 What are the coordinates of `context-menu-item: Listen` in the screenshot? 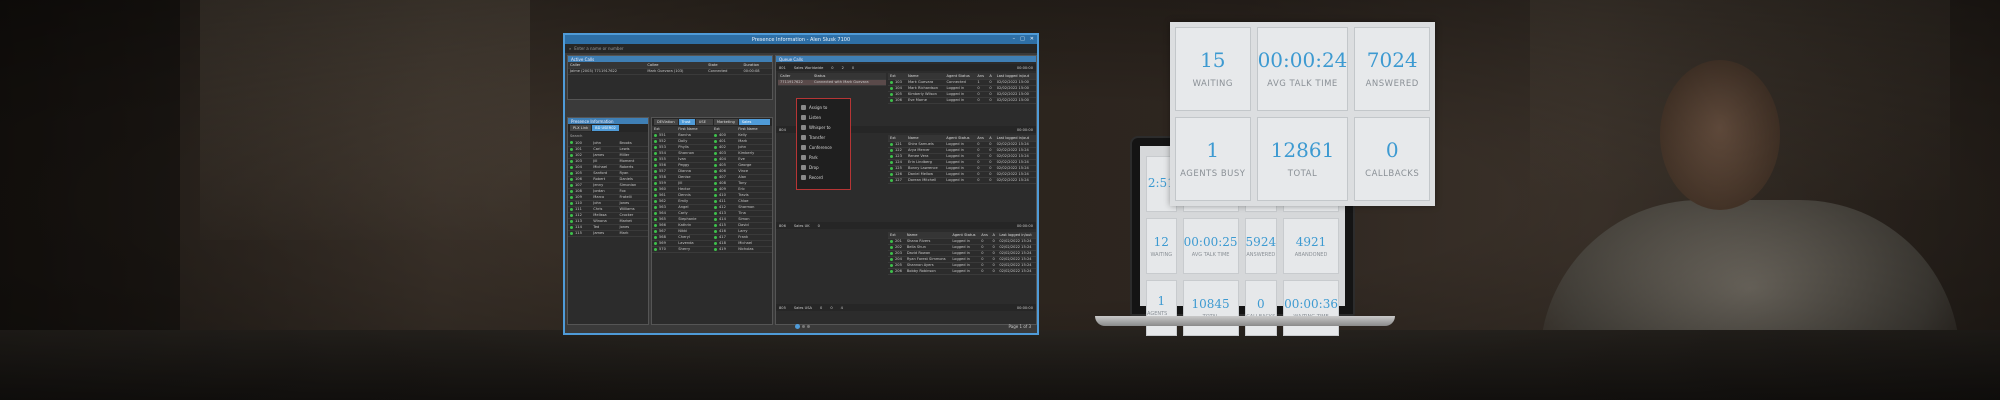 It's located at (823, 117).